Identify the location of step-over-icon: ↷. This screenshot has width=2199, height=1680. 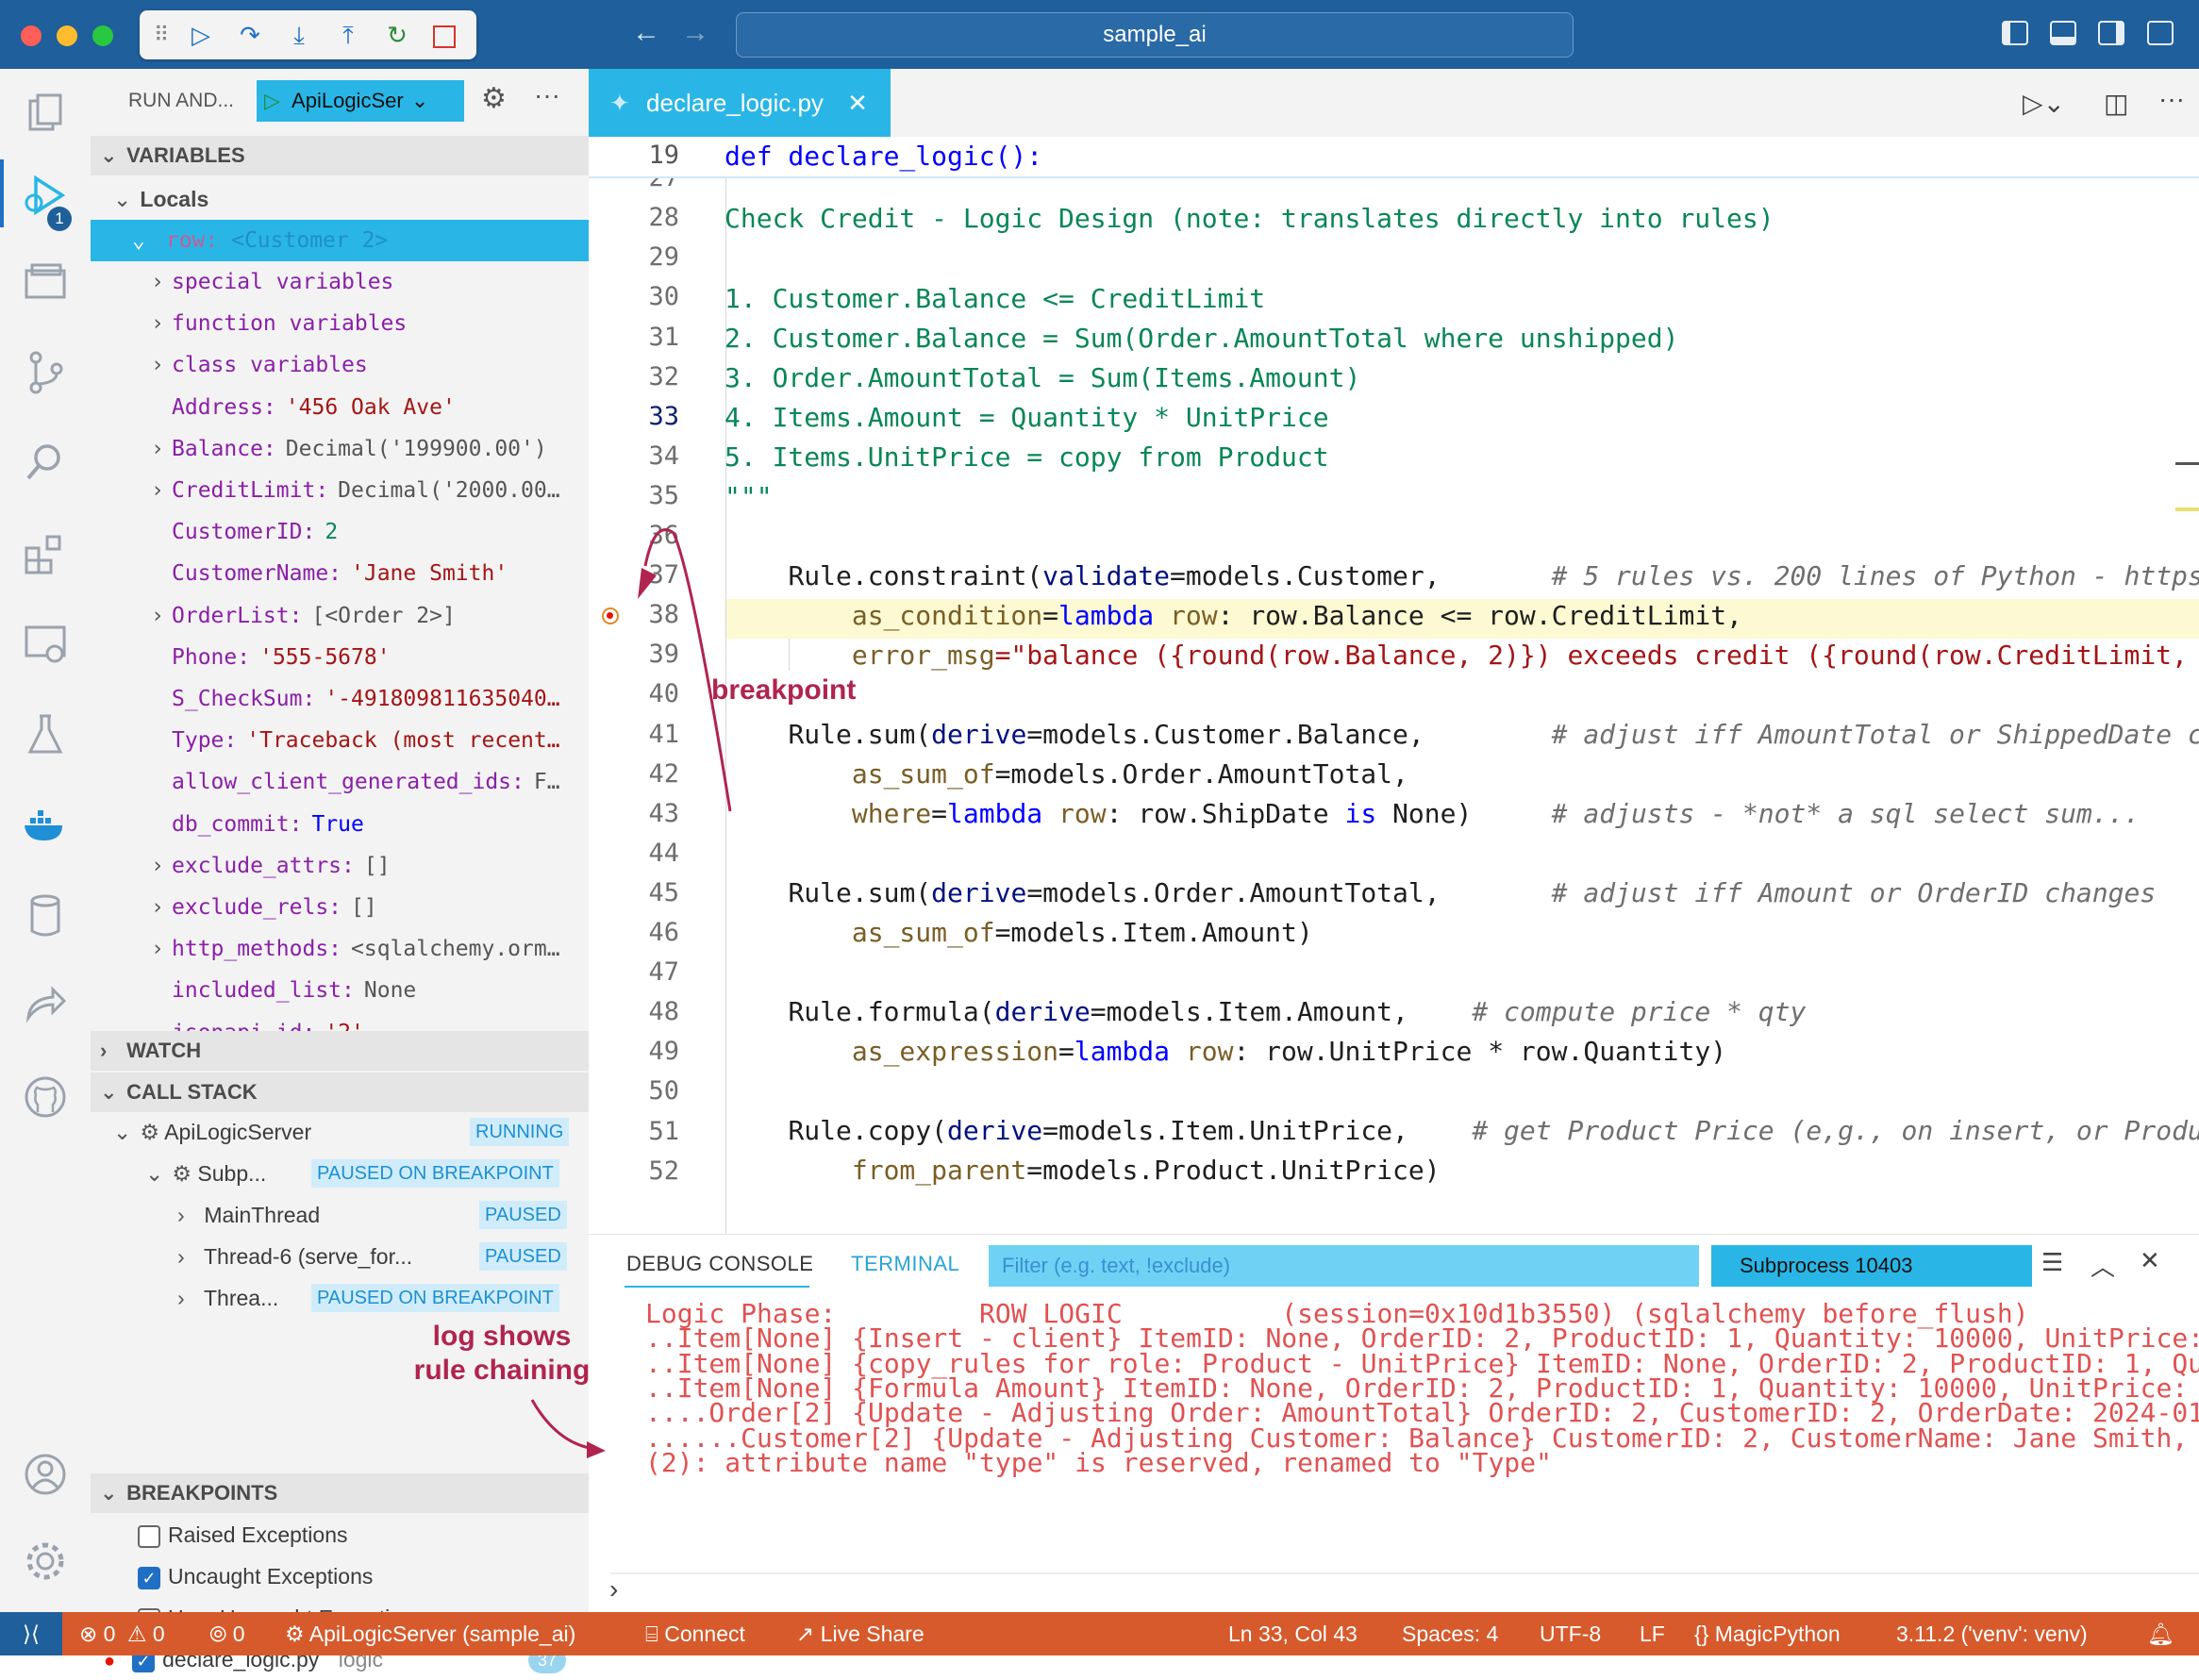
(250, 35).